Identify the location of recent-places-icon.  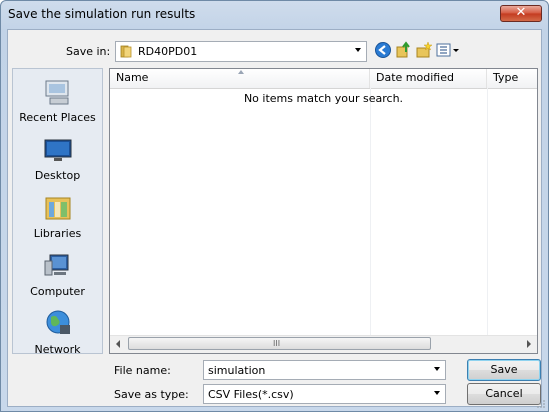
(57, 92).